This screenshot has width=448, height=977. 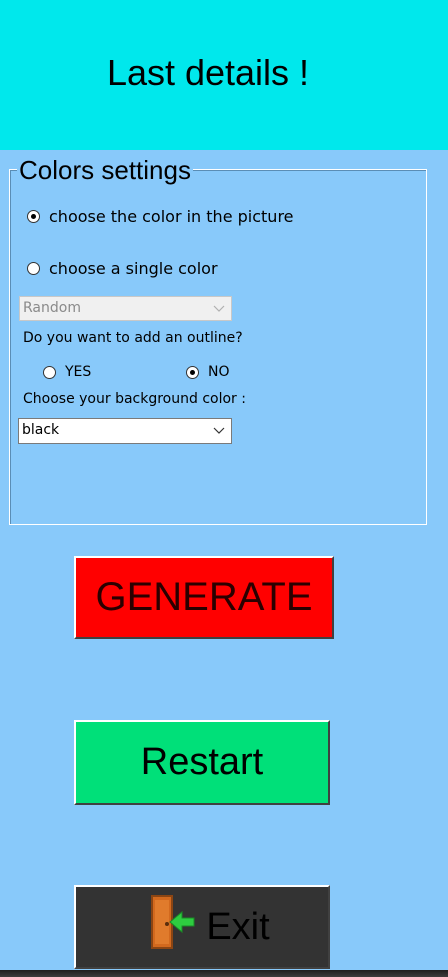 I want to click on outline-question: Do you want to add an outline?, so click(x=133, y=338).